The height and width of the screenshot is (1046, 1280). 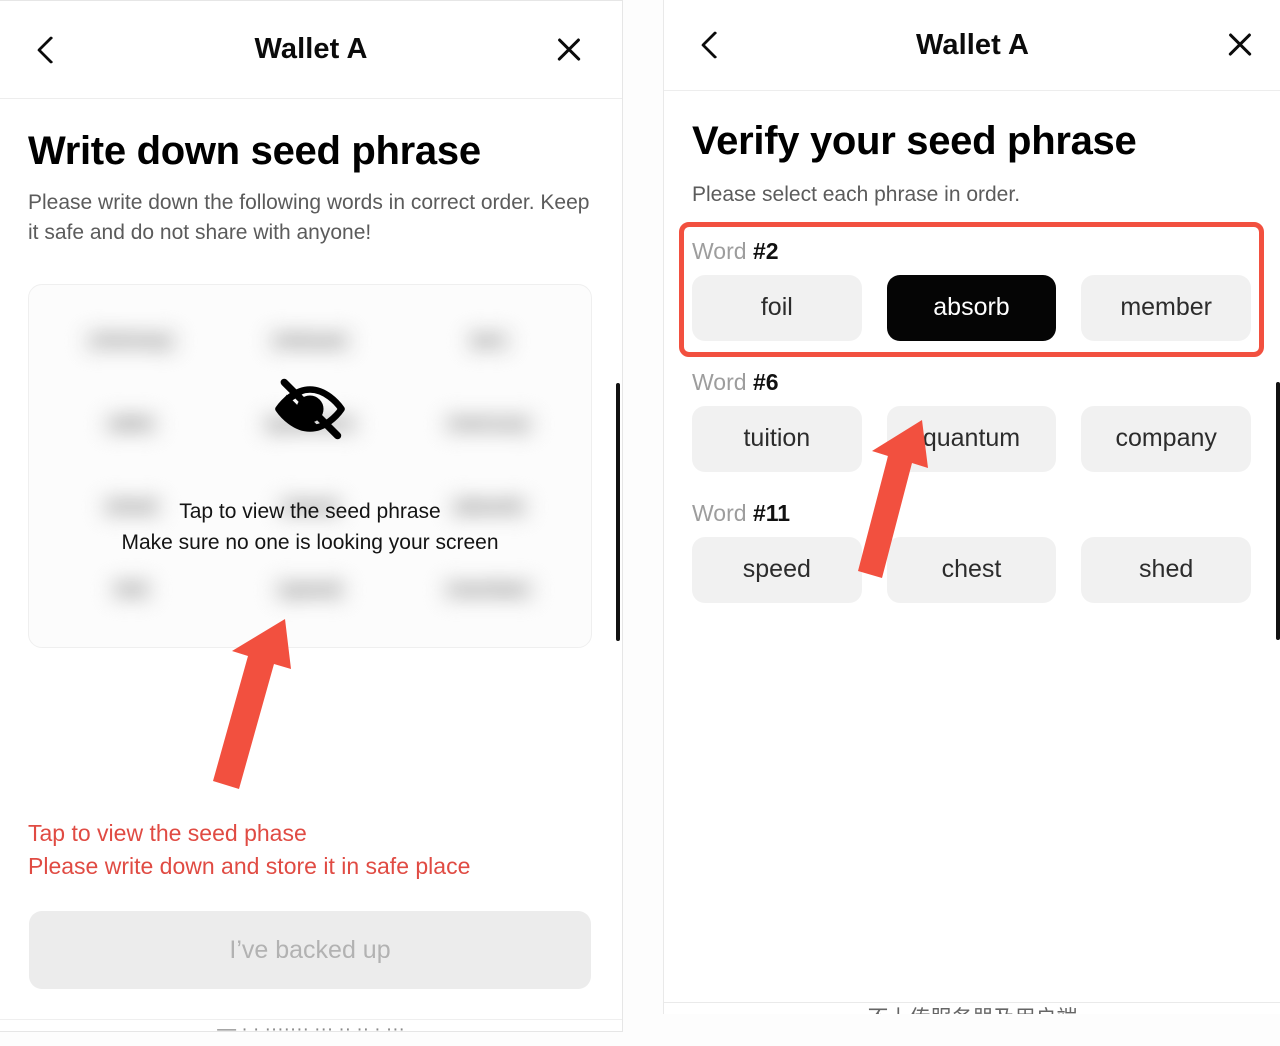 What do you see at coordinates (914, 141) in the screenshot?
I see `heading-verify-seed-phrase: Verify your seed phrase` at bounding box center [914, 141].